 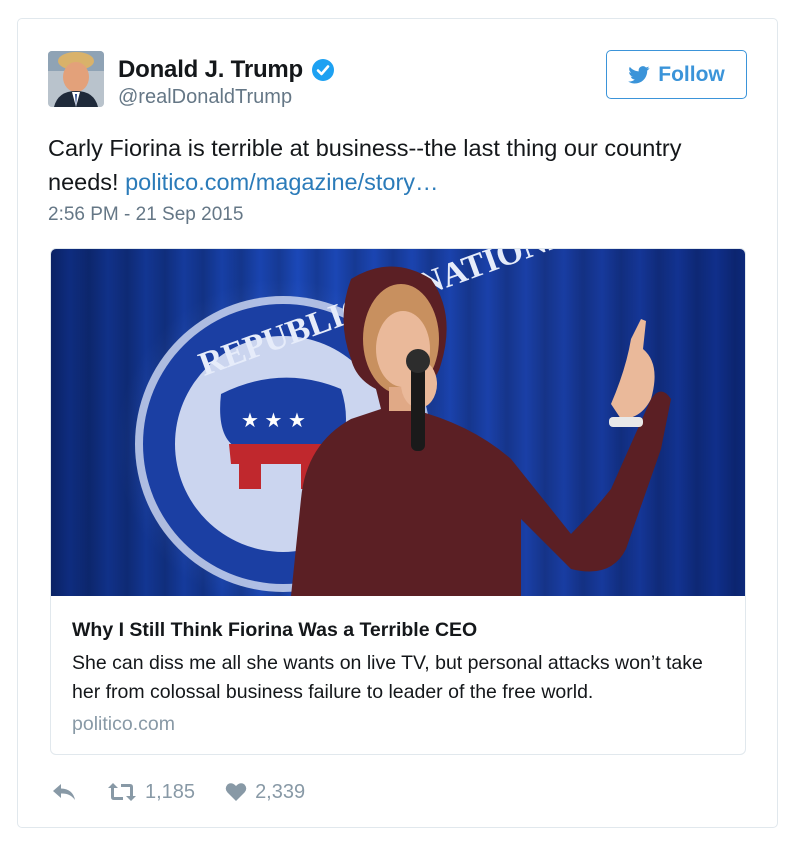 What do you see at coordinates (122, 792) in the screenshot?
I see `retweet-icon` at bounding box center [122, 792].